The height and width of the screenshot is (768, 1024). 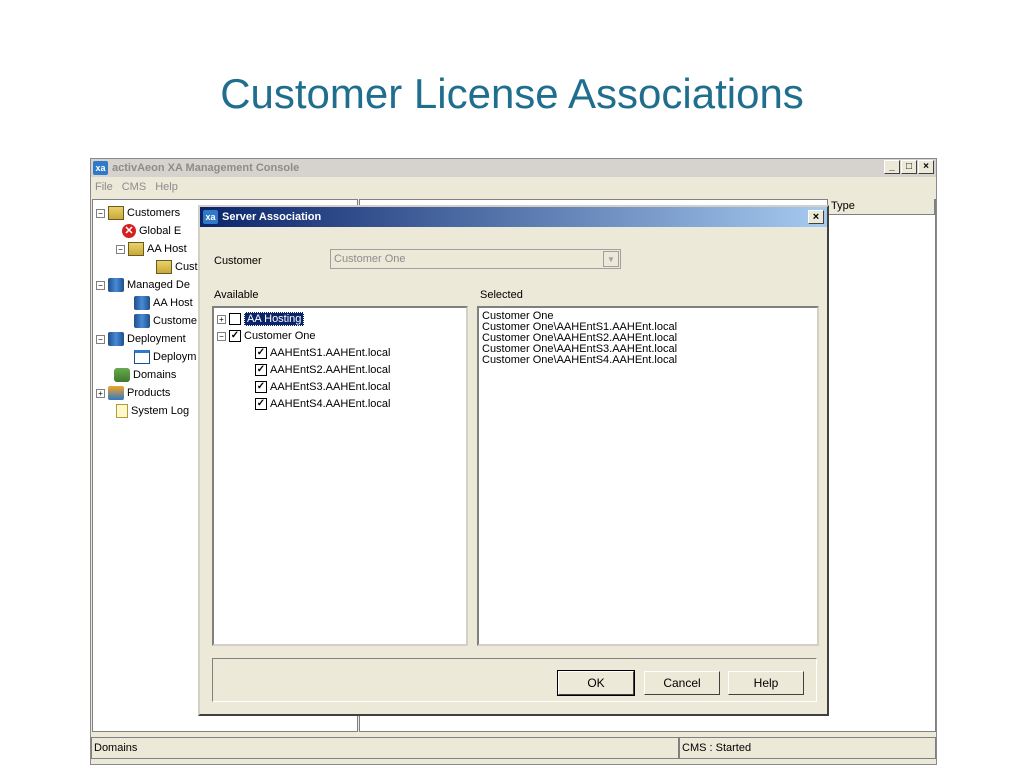 What do you see at coordinates (235, 319) in the screenshot?
I see `checkbox-aa-hosting` at bounding box center [235, 319].